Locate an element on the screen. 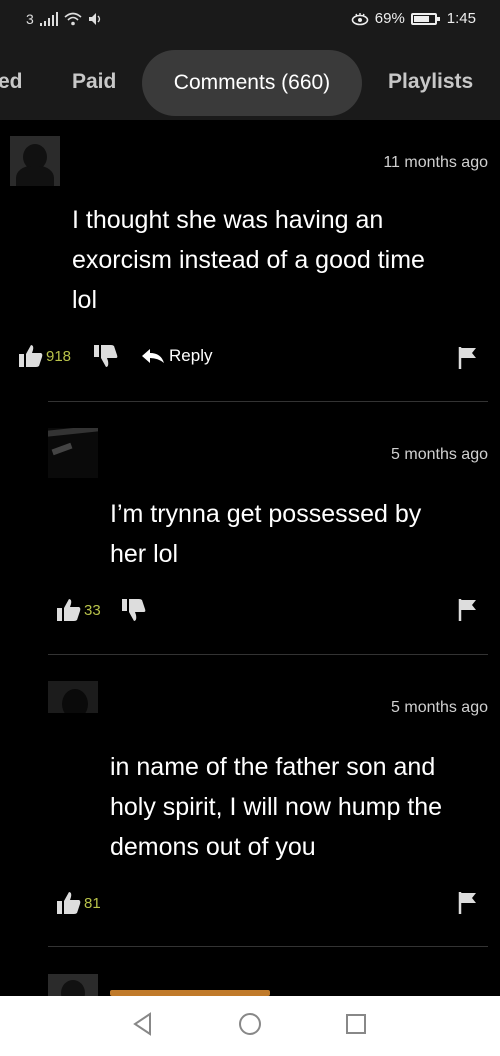  status-left: 3 is located at coordinates (64, 19).